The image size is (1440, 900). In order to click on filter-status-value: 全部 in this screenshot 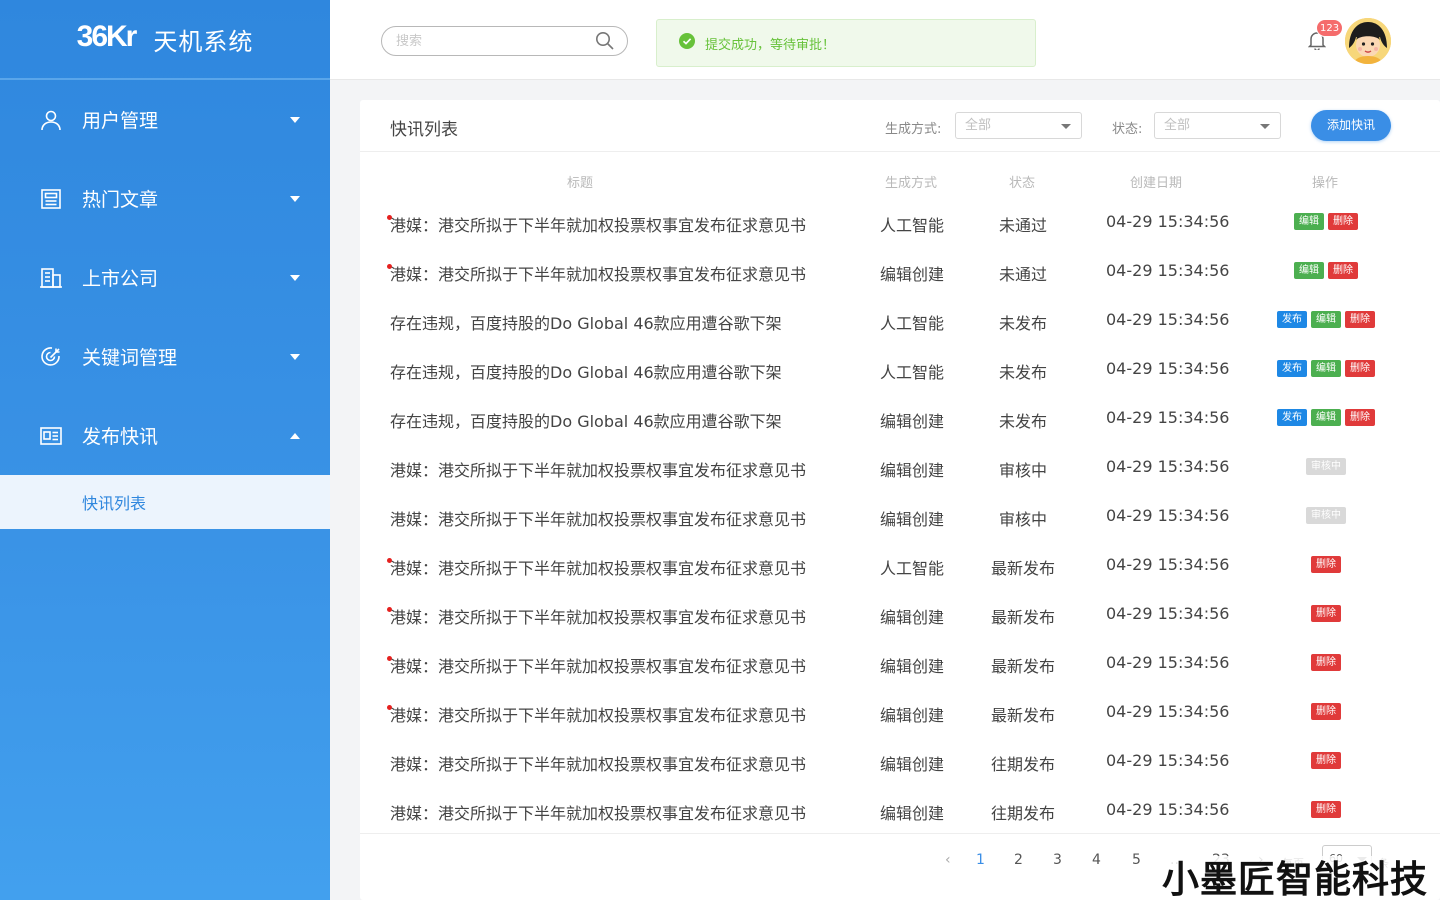, I will do `click(1177, 125)`.